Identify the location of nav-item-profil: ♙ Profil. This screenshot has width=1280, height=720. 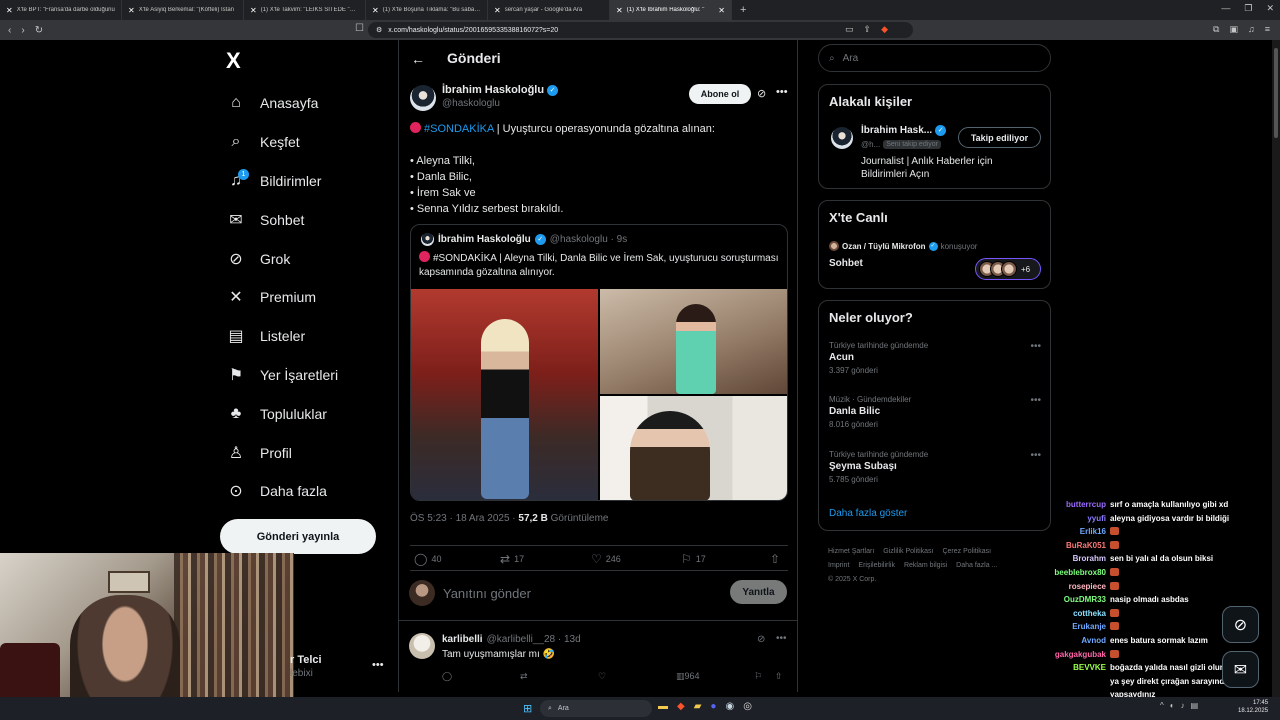
(282, 452).